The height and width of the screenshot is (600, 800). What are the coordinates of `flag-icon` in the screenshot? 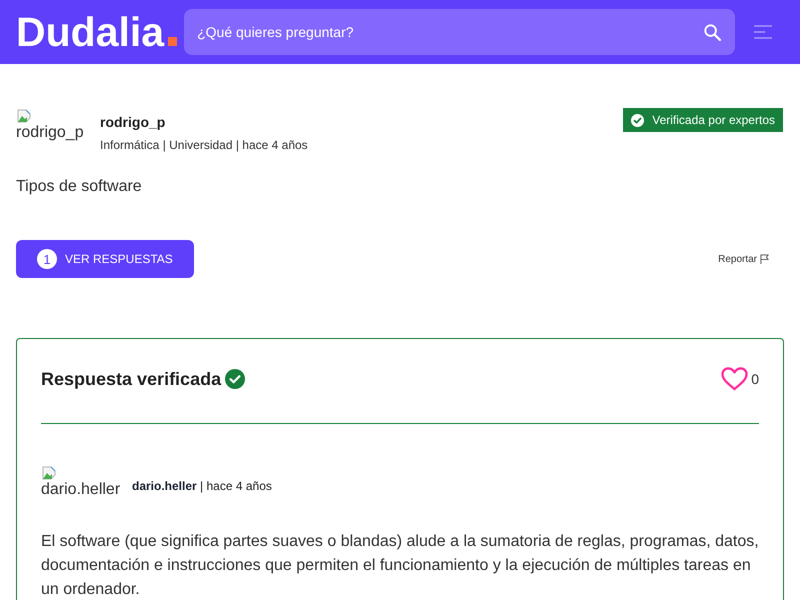 It's located at (764, 259).